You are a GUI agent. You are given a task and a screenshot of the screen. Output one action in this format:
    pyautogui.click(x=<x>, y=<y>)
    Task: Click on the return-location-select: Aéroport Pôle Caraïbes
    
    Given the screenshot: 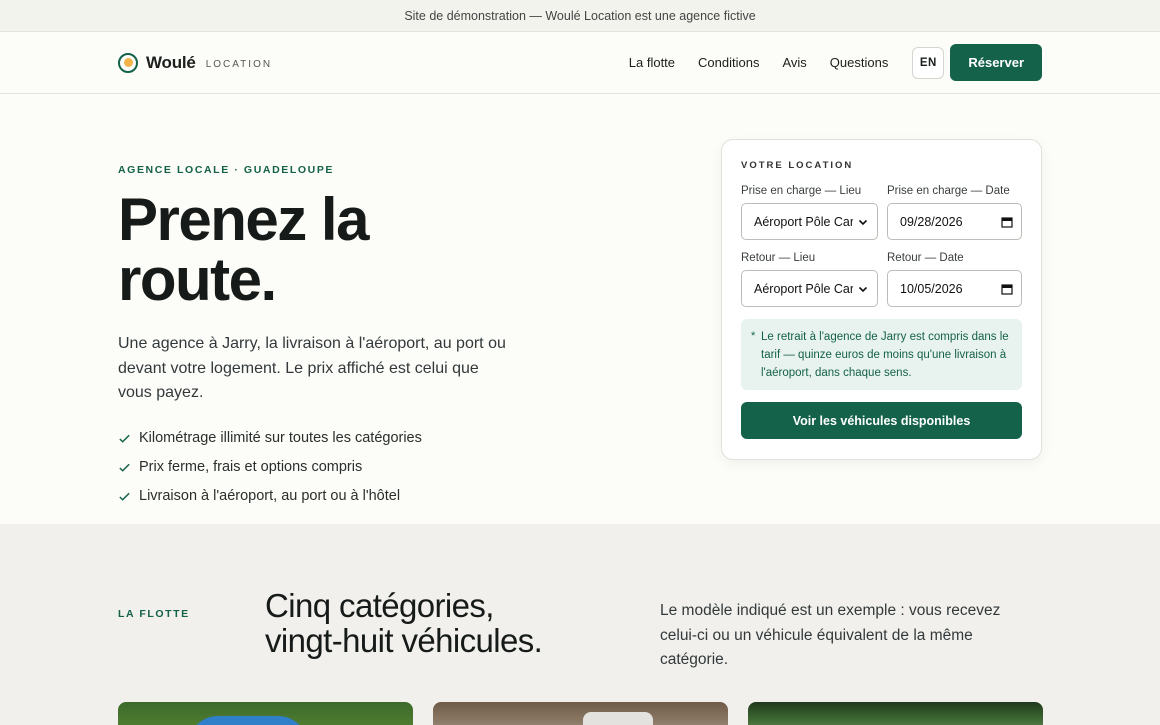 What is the action you would take?
    pyautogui.click(x=809, y=288)
    